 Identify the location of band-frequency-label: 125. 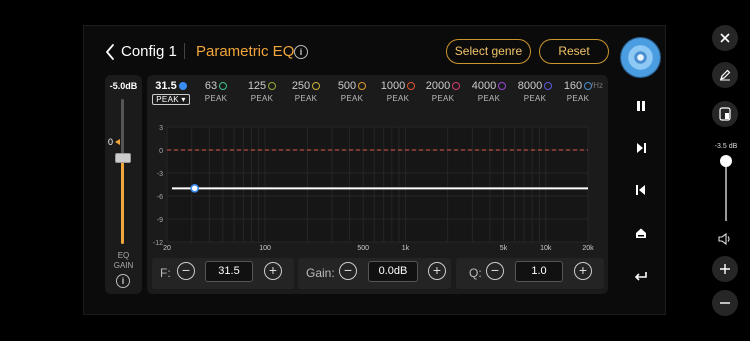
(257, 86).